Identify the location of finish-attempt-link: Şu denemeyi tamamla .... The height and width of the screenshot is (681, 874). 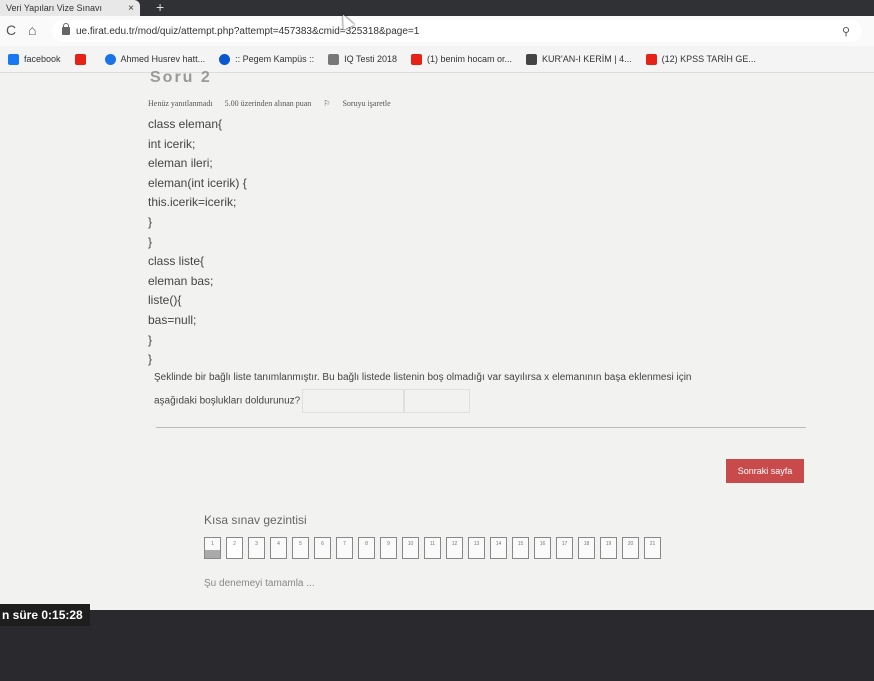
(259, 583).